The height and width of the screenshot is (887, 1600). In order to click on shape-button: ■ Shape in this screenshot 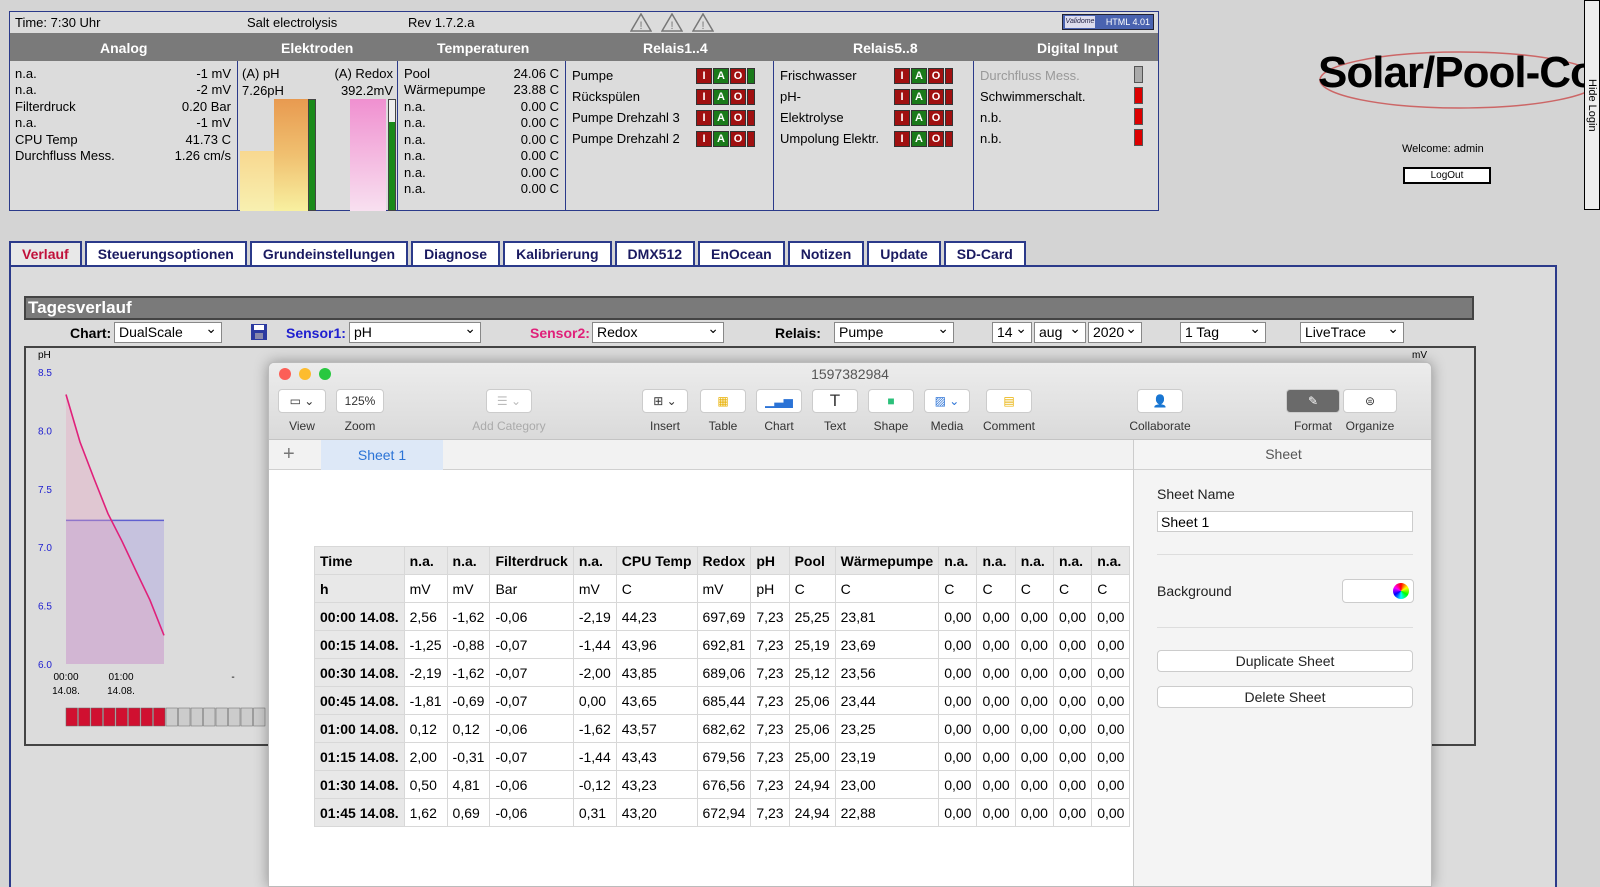, I will do `click(891, 411)`.